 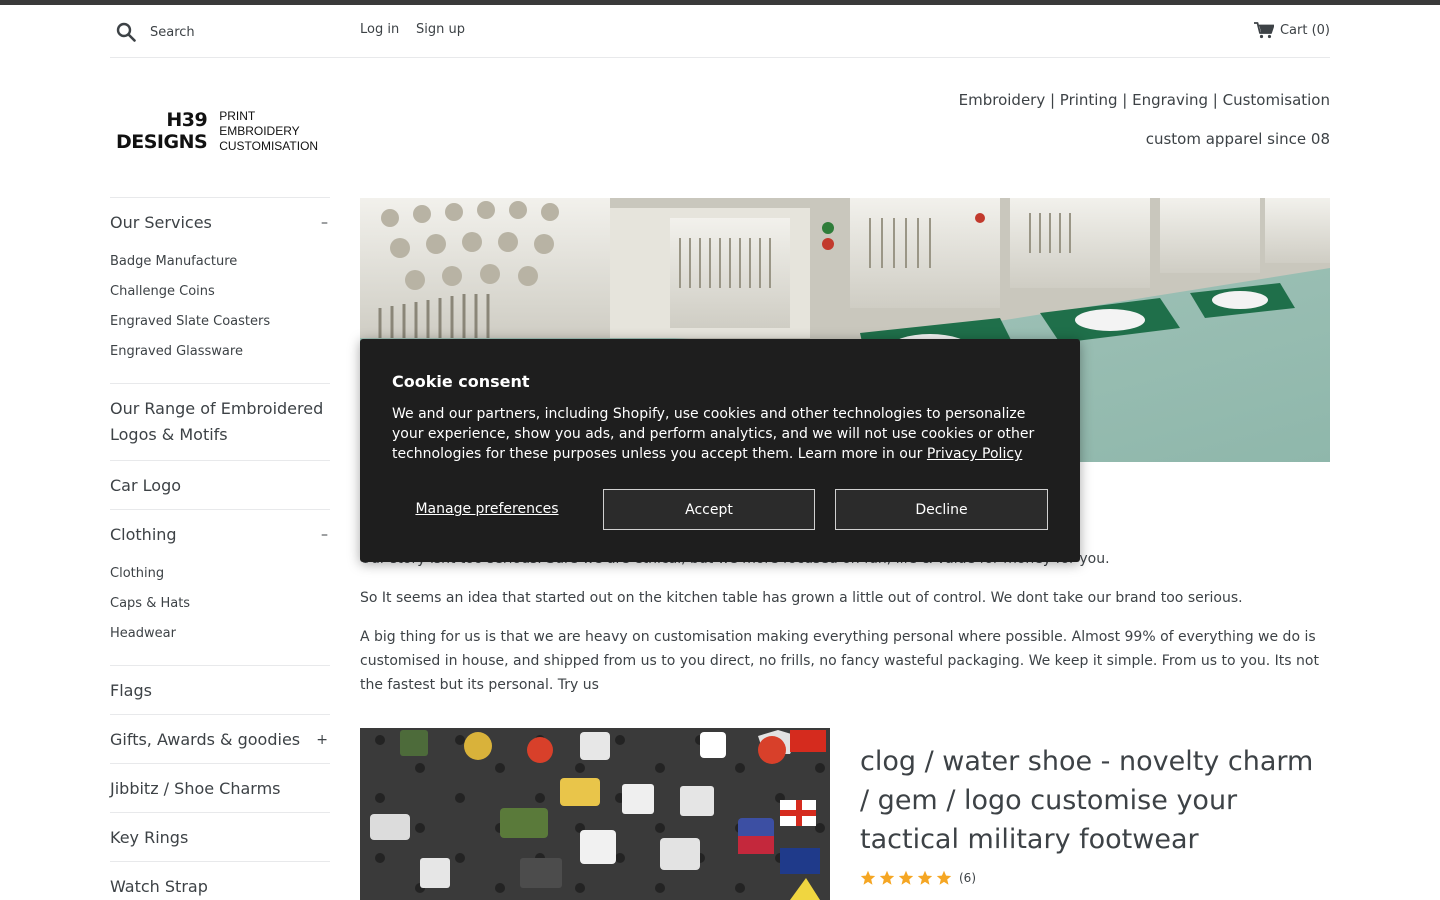 I want to click on sidebar-item-key-rings: Key Rings, so click(x=220, y=837).